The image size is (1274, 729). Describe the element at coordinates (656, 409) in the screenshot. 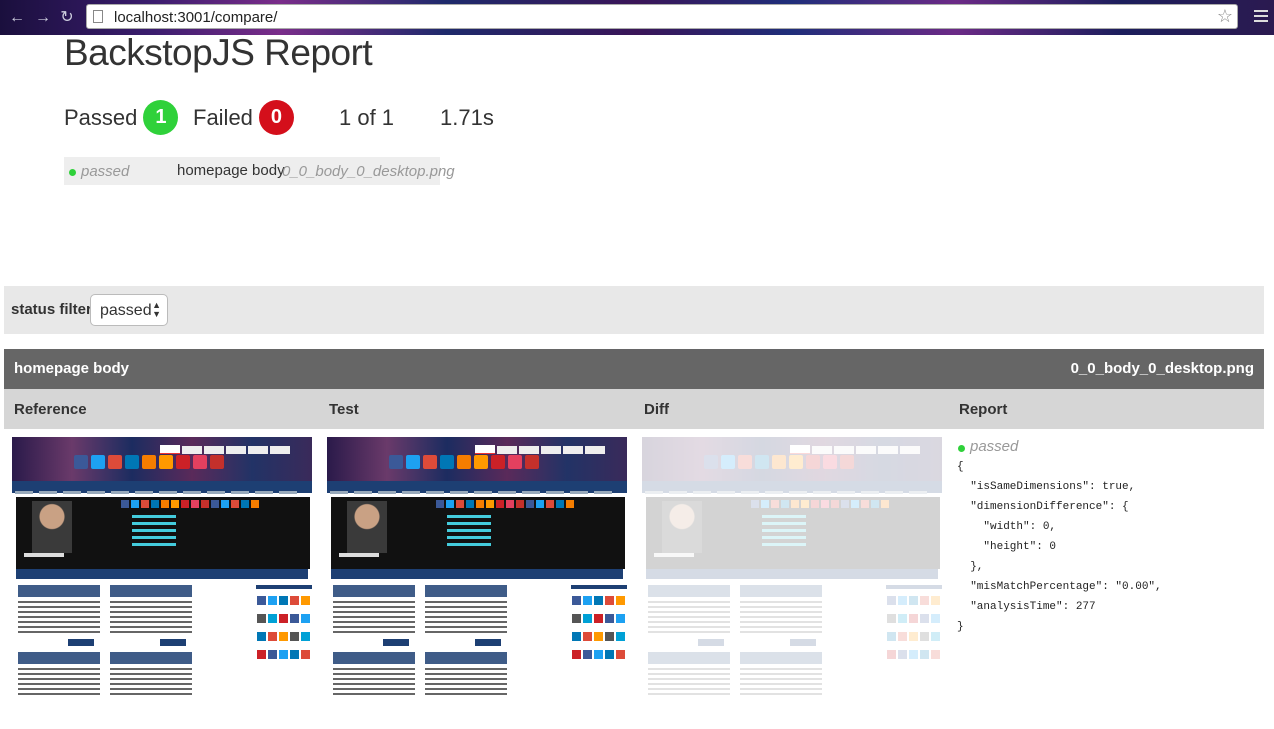

I see `column-diff: Diff` at that location.